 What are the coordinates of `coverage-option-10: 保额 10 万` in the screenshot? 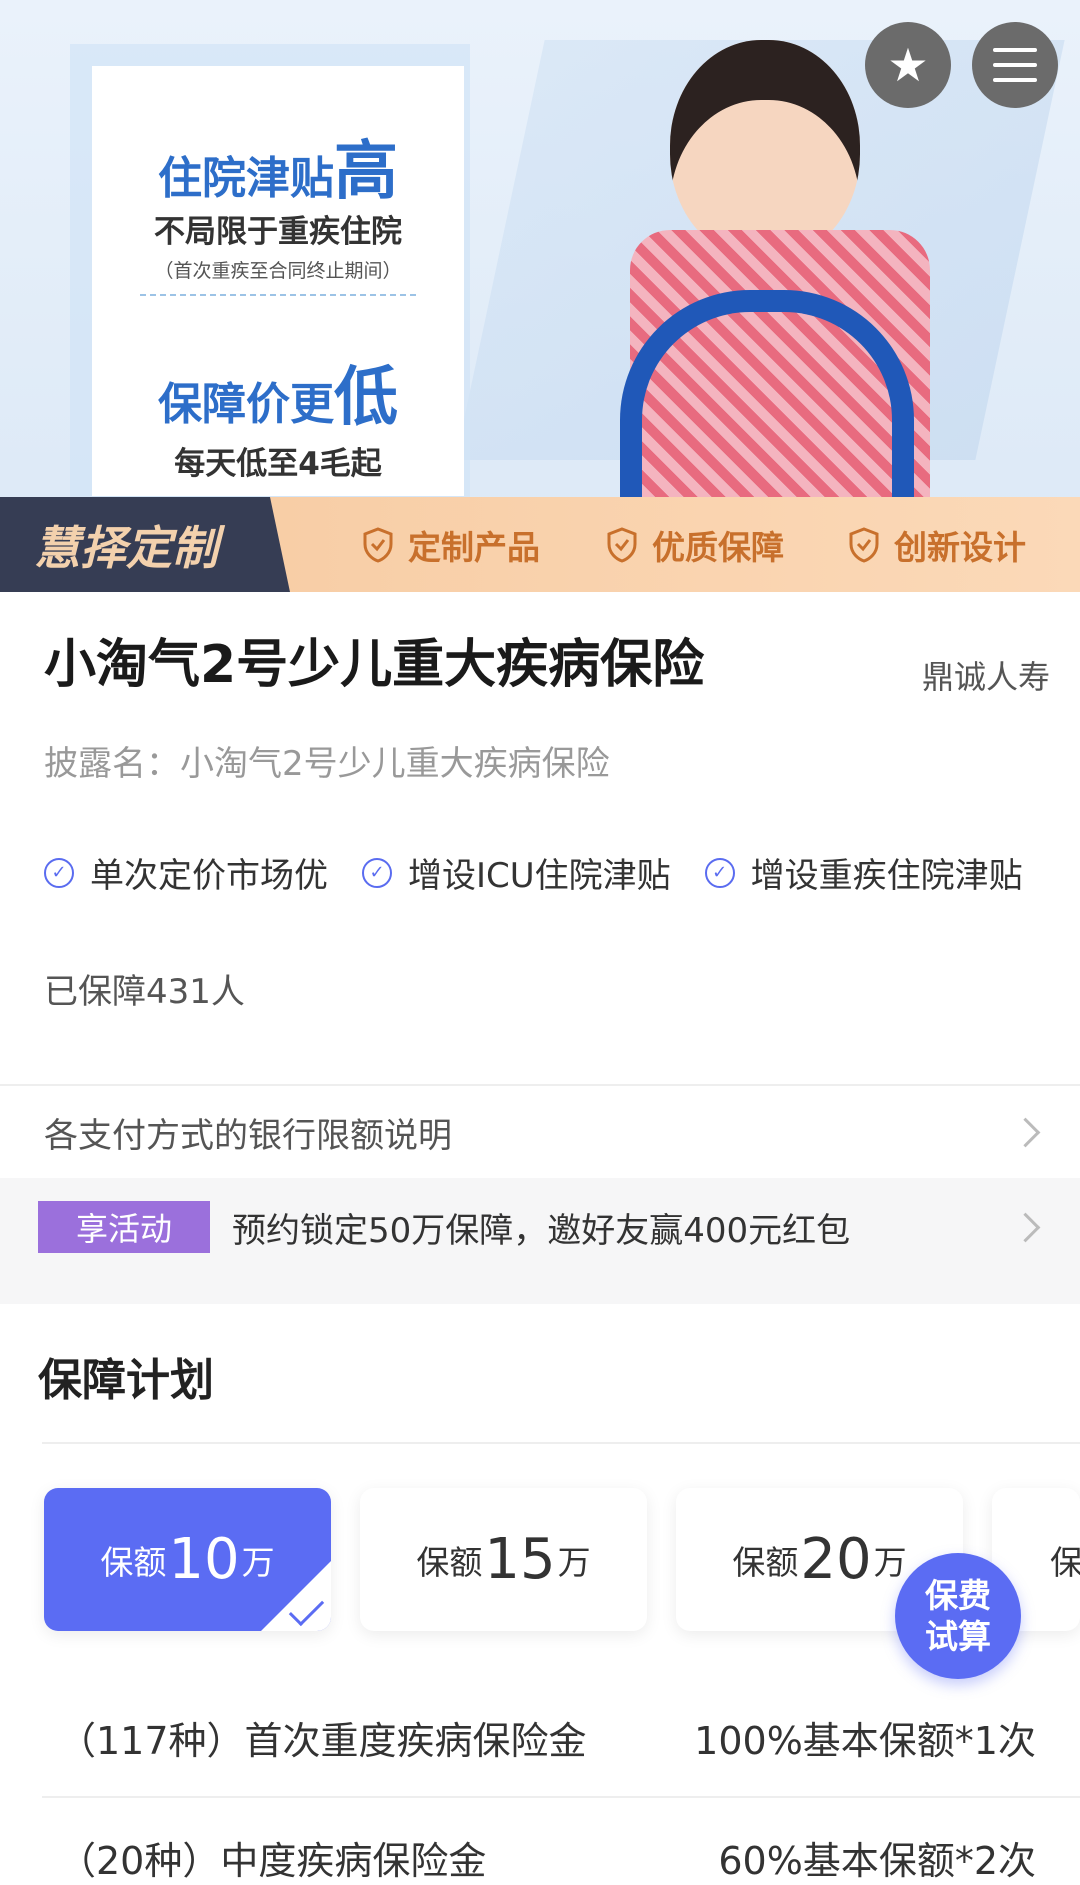 It's located at (187, 1559).